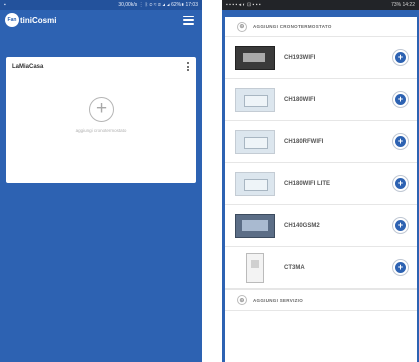 The width and height of the screenshot is (419, 362). What do you see at coordinates (321, 226) in the screenshot?
I see `device-row: CH140GSM2 +` at bounding box center [321, 226].